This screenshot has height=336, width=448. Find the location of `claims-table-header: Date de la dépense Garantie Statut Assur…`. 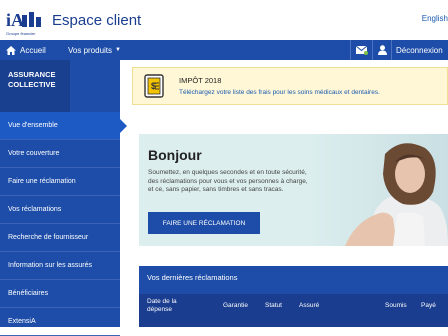

claims-table-header: Date de la dépense Garantie Statut Assur… is located at coordinates (293, 310).